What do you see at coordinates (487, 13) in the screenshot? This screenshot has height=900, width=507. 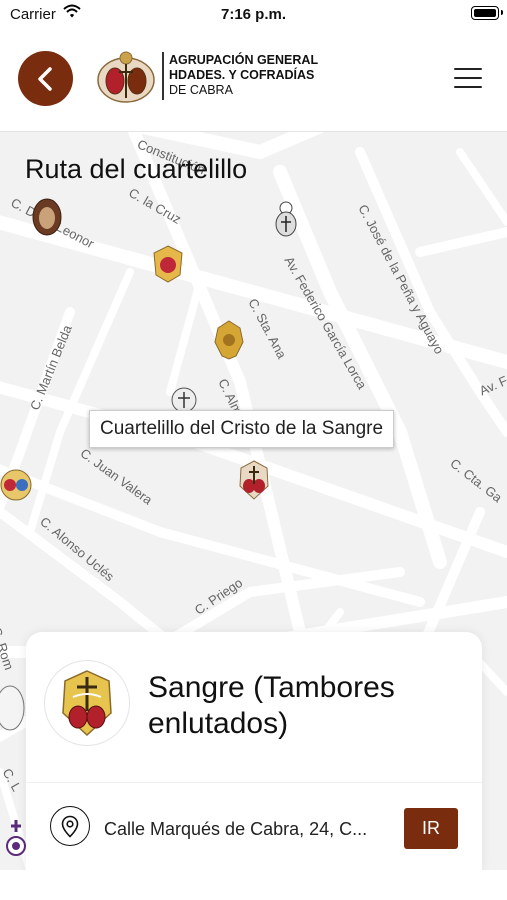 I see `battery-icon` at bounding box center [487, 13].